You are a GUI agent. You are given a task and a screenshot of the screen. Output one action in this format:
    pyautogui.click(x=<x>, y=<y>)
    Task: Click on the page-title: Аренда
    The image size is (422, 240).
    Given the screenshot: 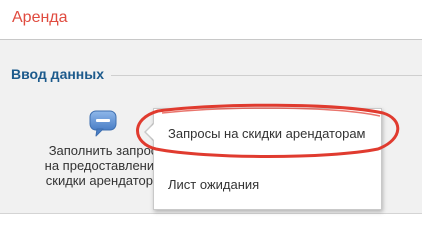 What is the action you would take?
    pyautogui.click(x=40, y=17)
    